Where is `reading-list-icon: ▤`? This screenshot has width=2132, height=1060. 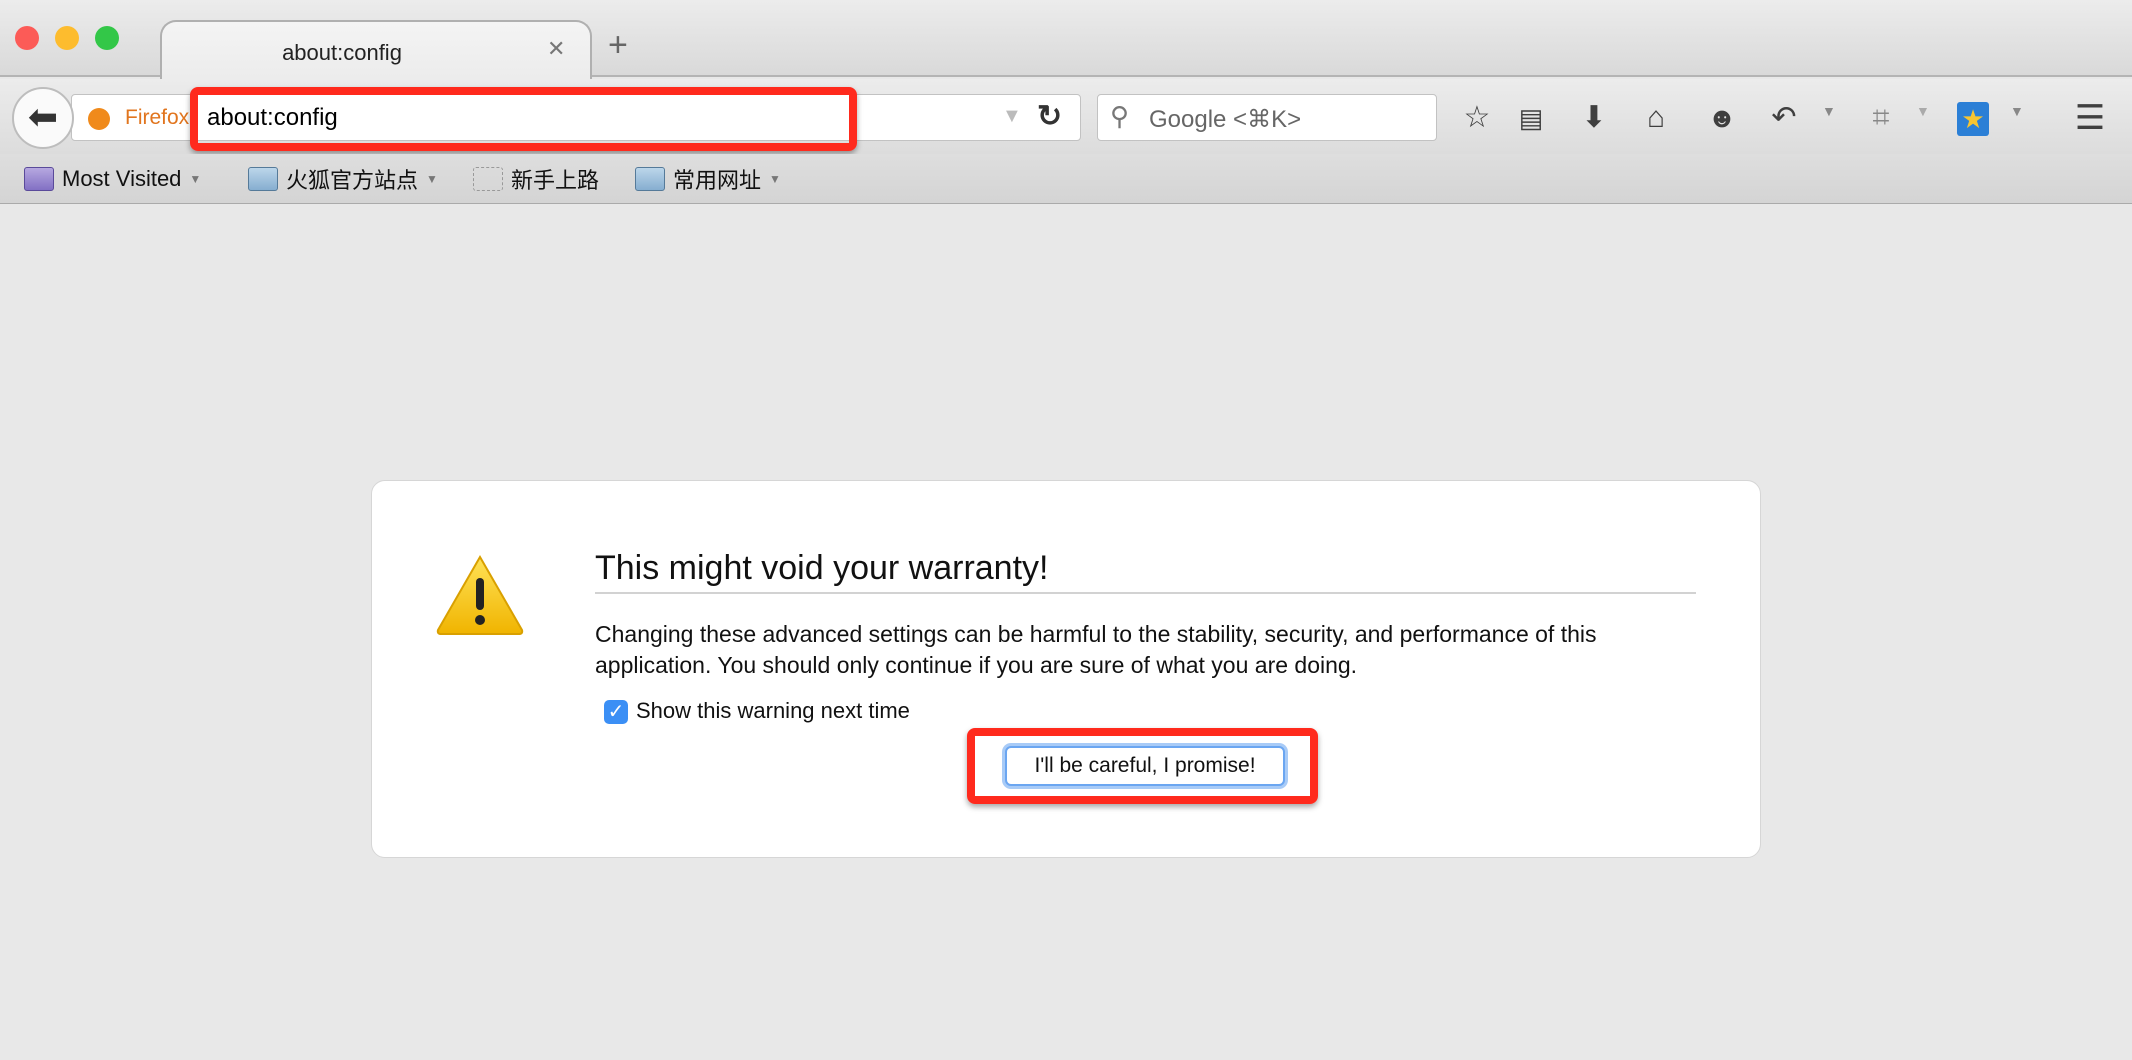
reading-list-icon: ▤ is located at coordinates (1531, 118).